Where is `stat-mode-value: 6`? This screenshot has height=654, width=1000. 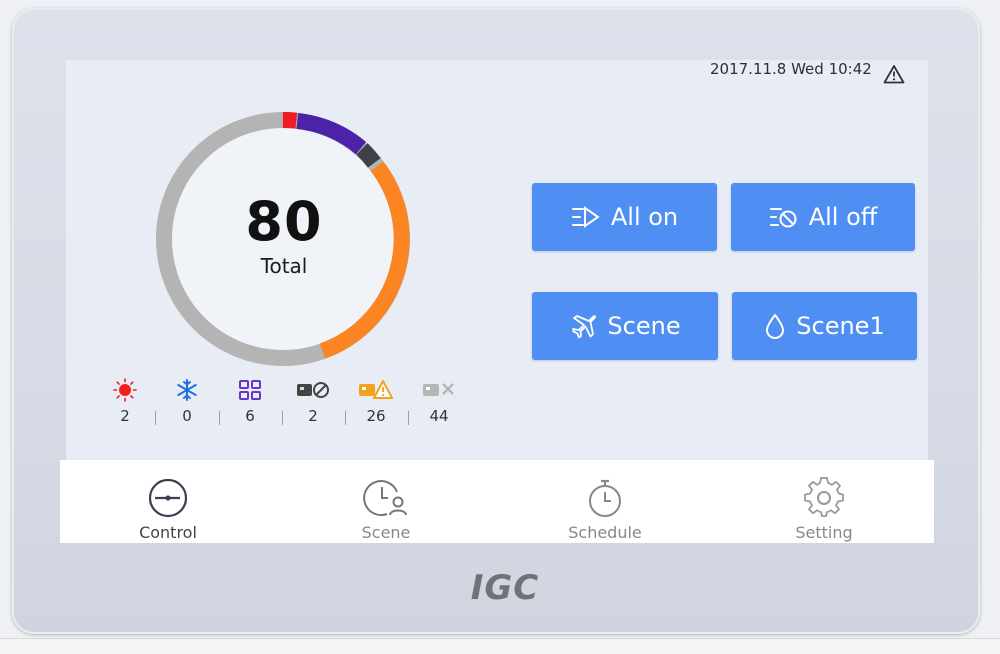 stat-mode-value: 6 is located at coordinates (250, 416).